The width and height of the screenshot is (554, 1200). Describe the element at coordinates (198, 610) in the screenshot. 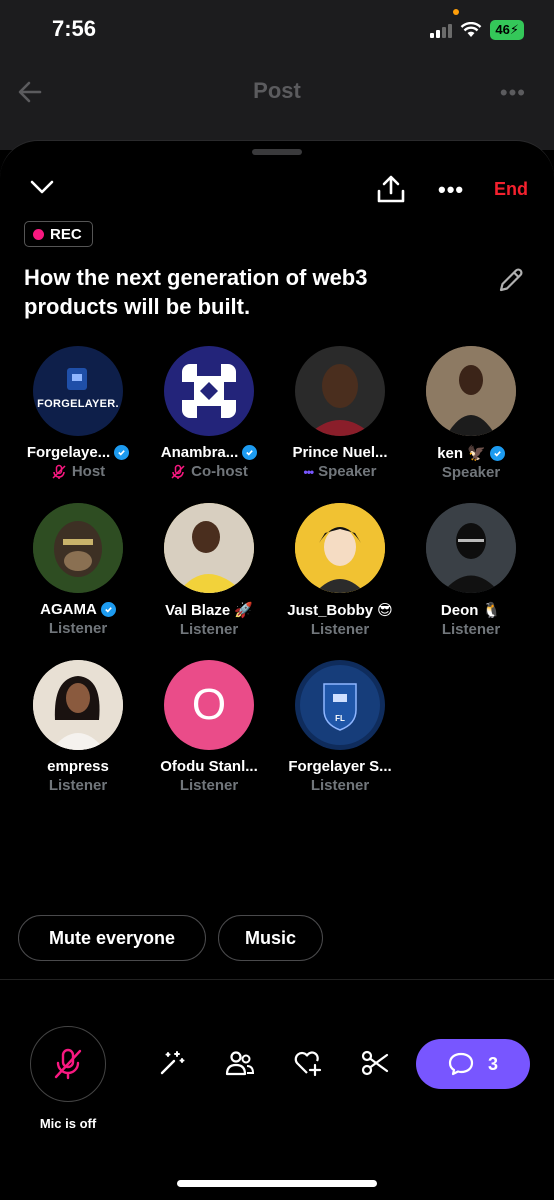

I see `participant-name: Val Blaze` at that location.